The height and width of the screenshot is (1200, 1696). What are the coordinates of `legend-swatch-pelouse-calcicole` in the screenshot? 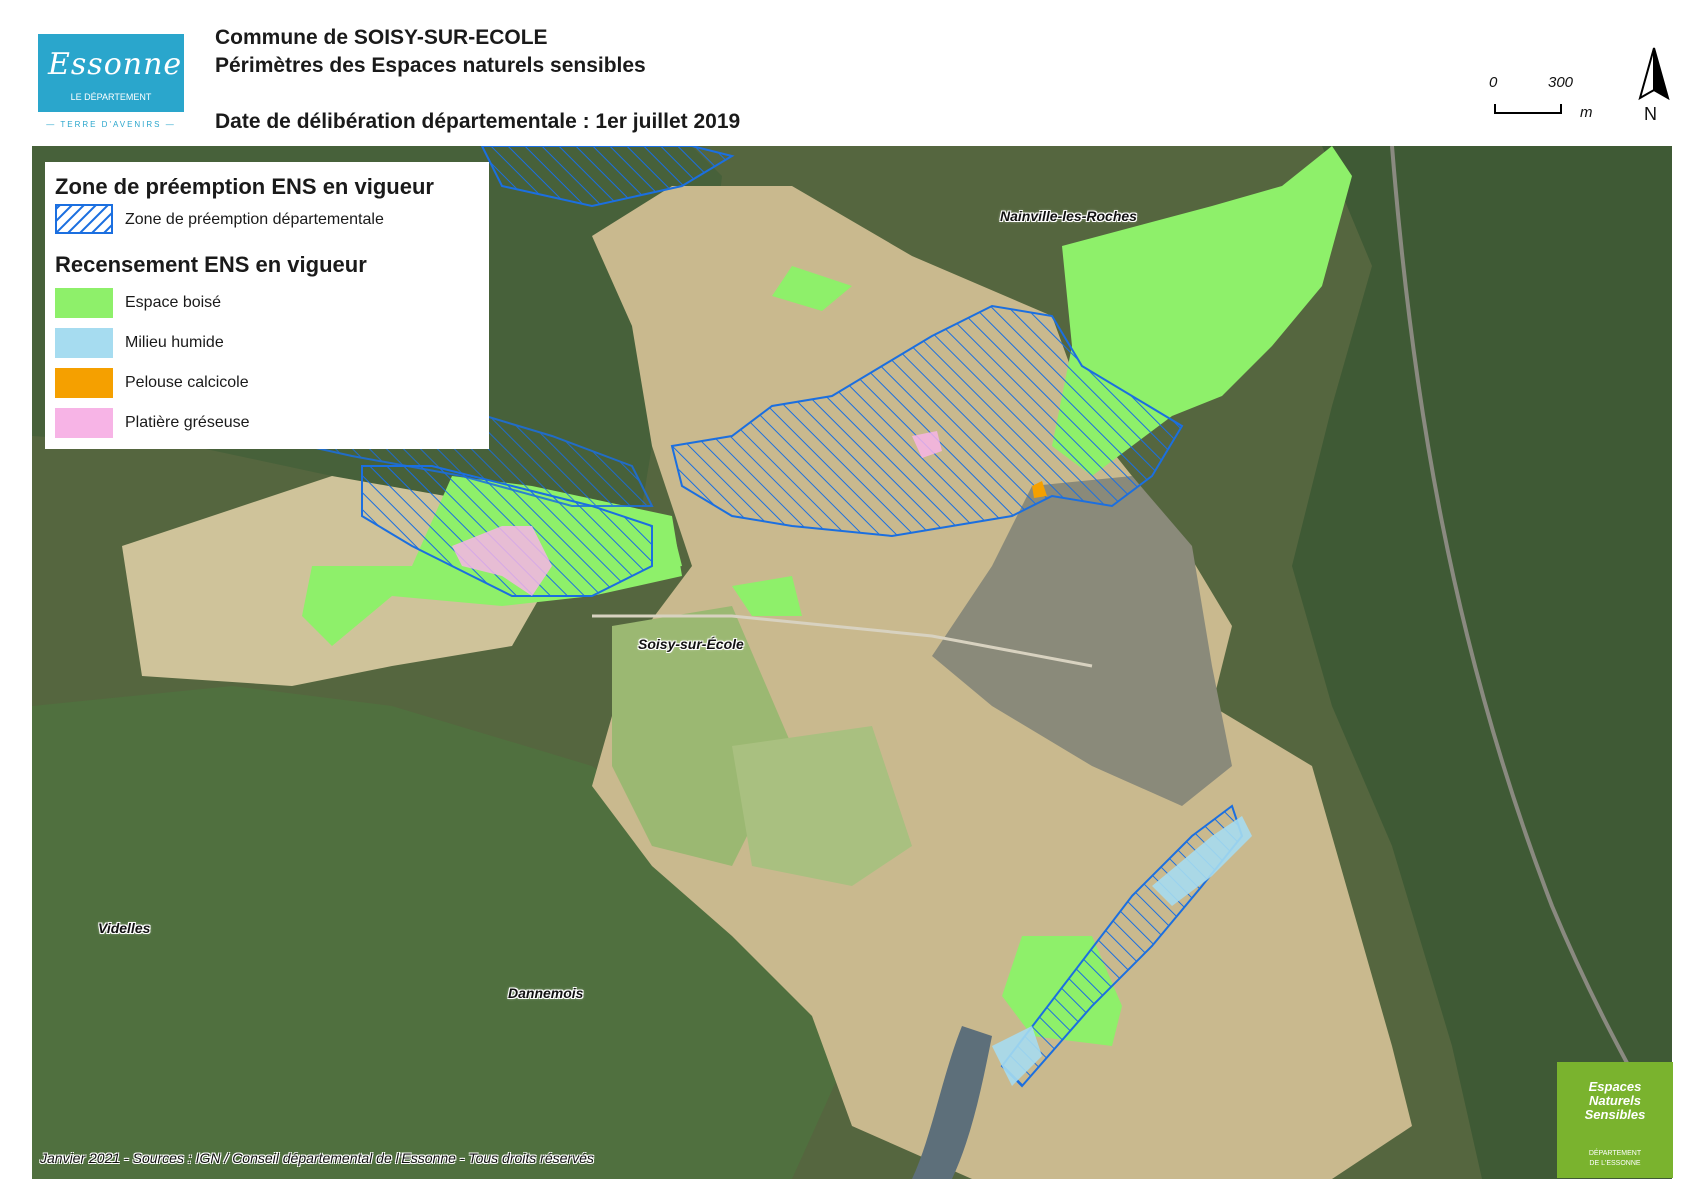 It's located at (84, 383).